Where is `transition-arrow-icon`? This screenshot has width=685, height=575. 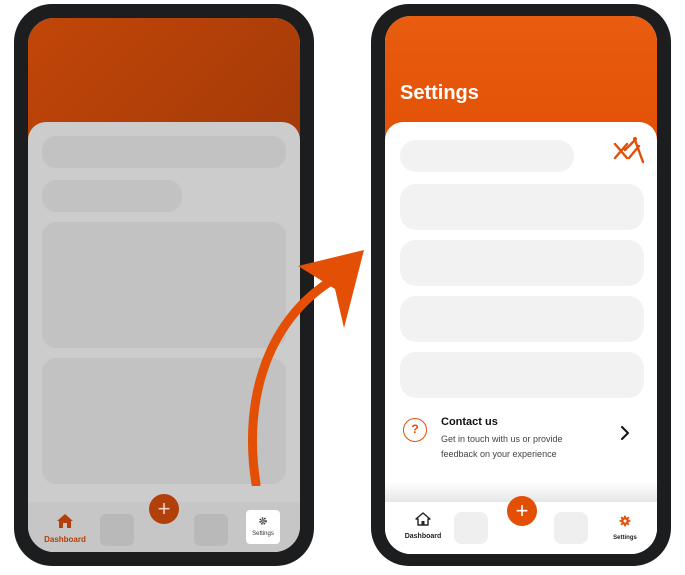
transition-arrow-icon is located at coordinates (306, 368).